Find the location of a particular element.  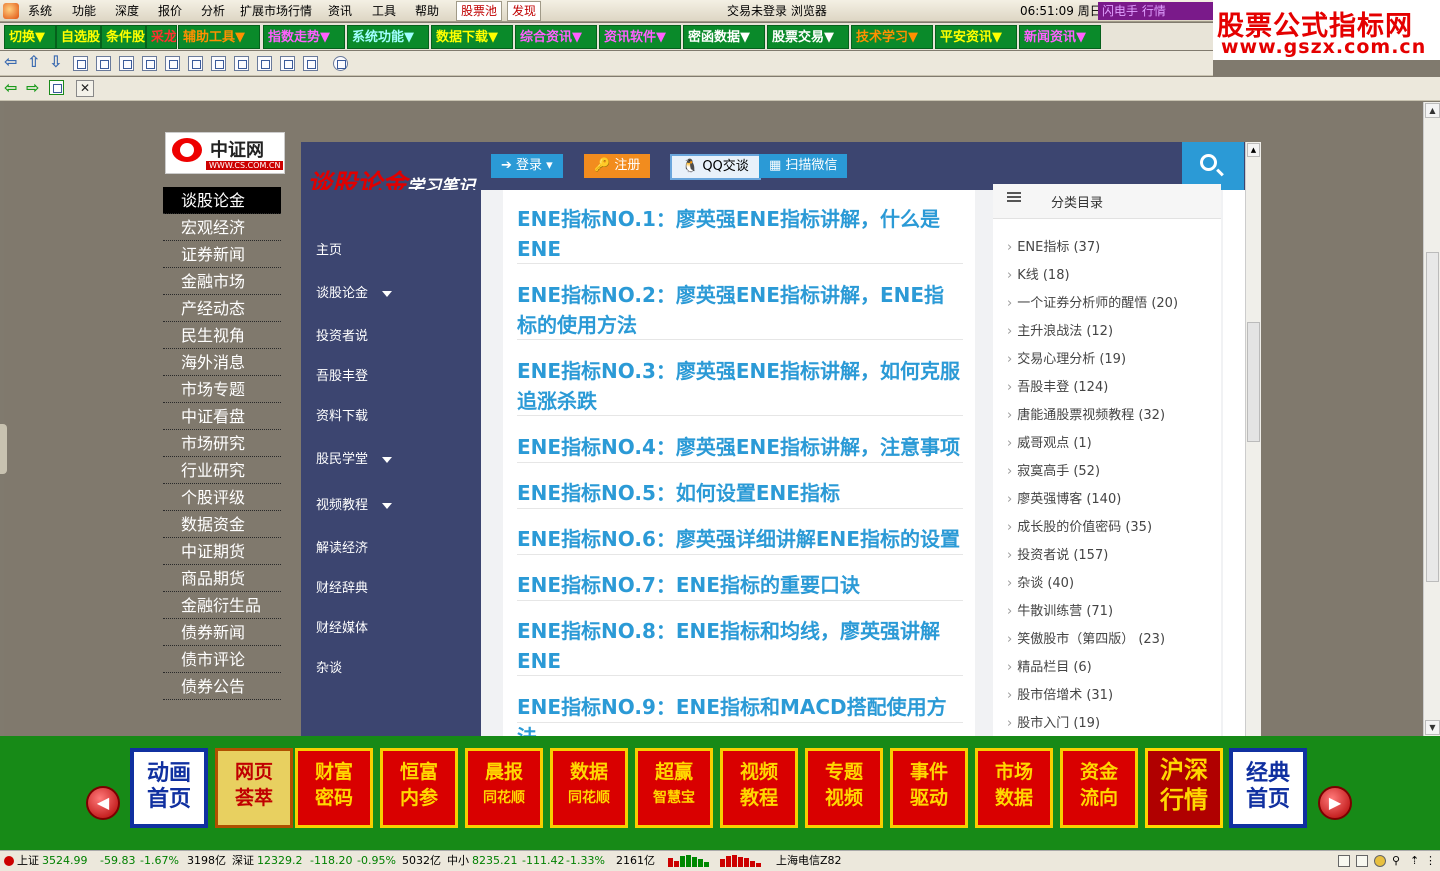

site-nav-media: 财经媒体 is located at coordinates (342, 626).